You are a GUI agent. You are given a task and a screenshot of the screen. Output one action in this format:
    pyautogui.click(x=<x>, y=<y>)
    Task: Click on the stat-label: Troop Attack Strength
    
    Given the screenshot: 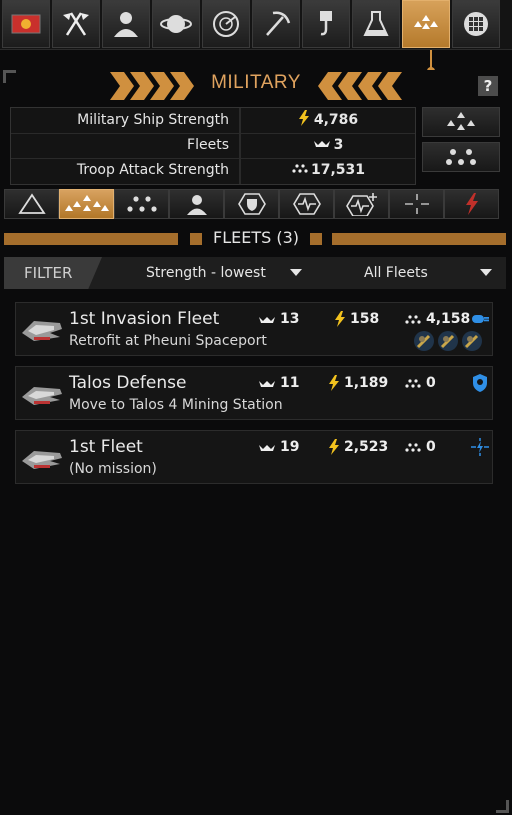 What is the action you would take?
    pyautogui.click(x=152, y=170)
    